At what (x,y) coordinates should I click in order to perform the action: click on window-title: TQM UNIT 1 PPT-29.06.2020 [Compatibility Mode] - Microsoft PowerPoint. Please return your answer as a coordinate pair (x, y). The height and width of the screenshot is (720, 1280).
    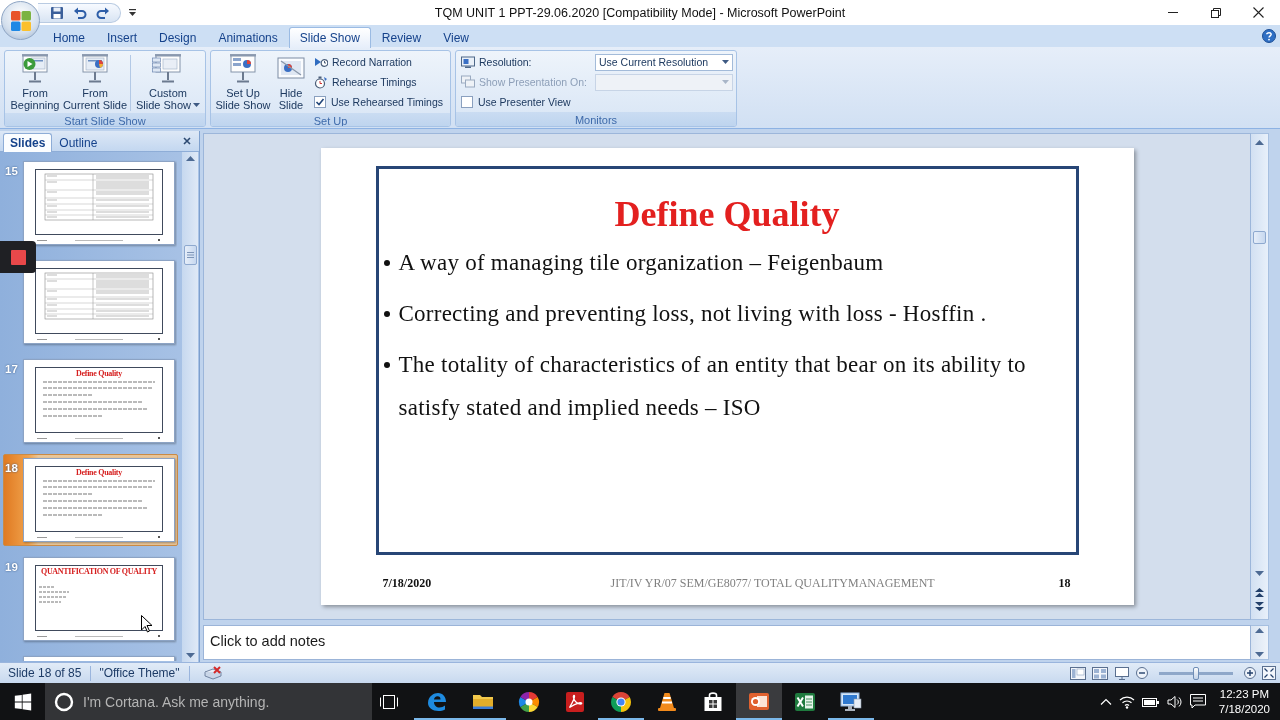
    Looking at the image, I should click on (640, 12).